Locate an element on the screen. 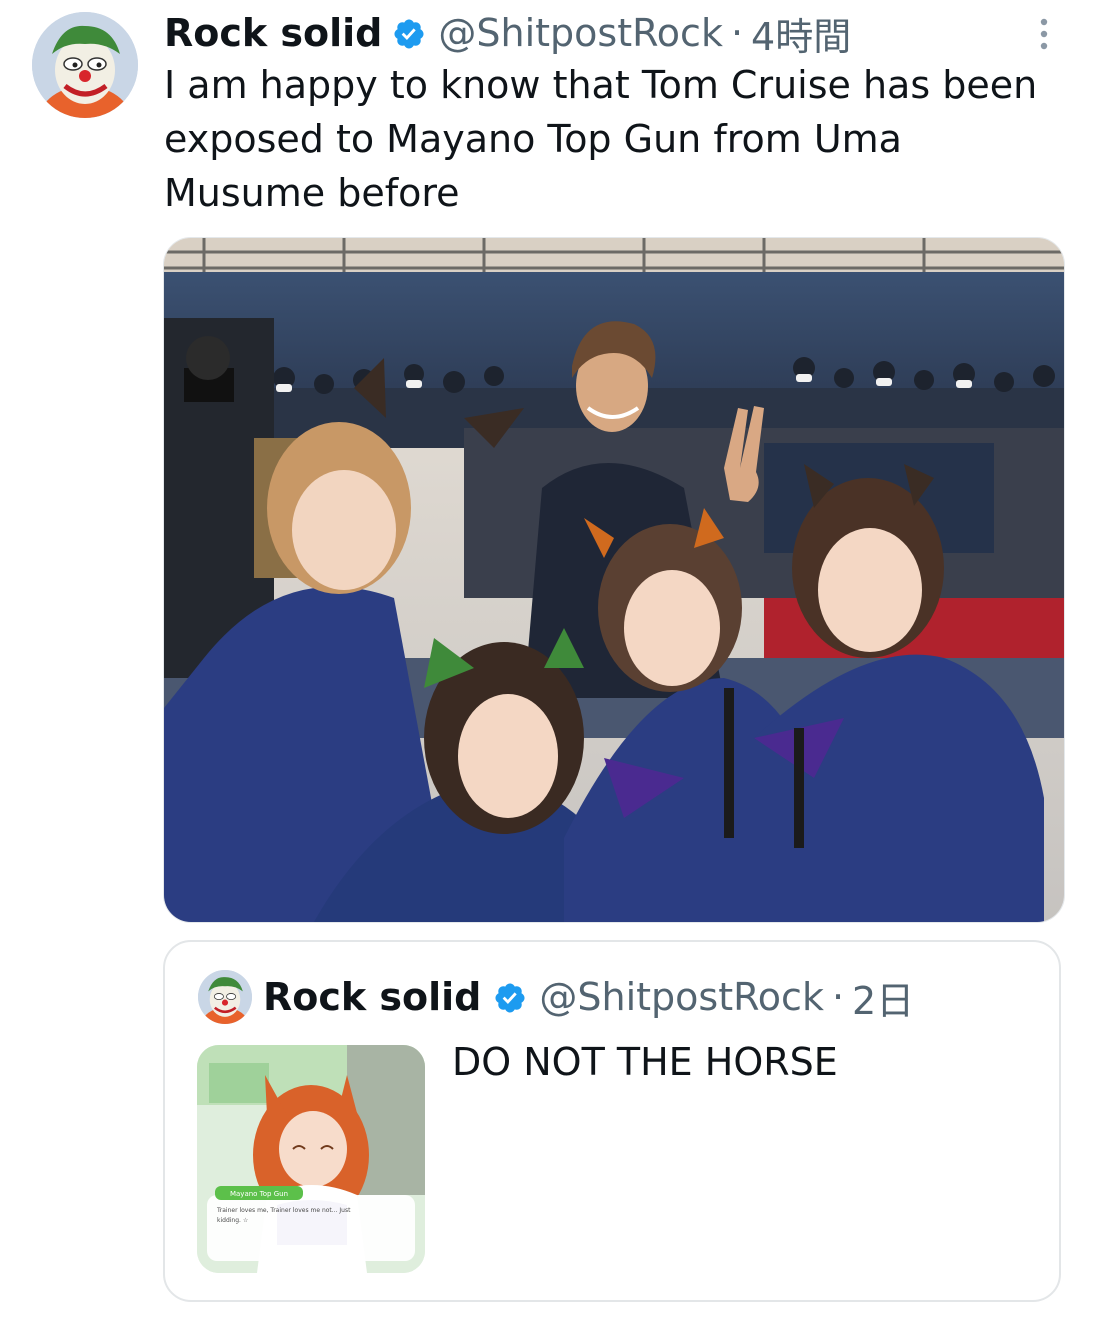 The image size is (1096, 1333). quoted-author-avatar is located at coordinates (225, 997).